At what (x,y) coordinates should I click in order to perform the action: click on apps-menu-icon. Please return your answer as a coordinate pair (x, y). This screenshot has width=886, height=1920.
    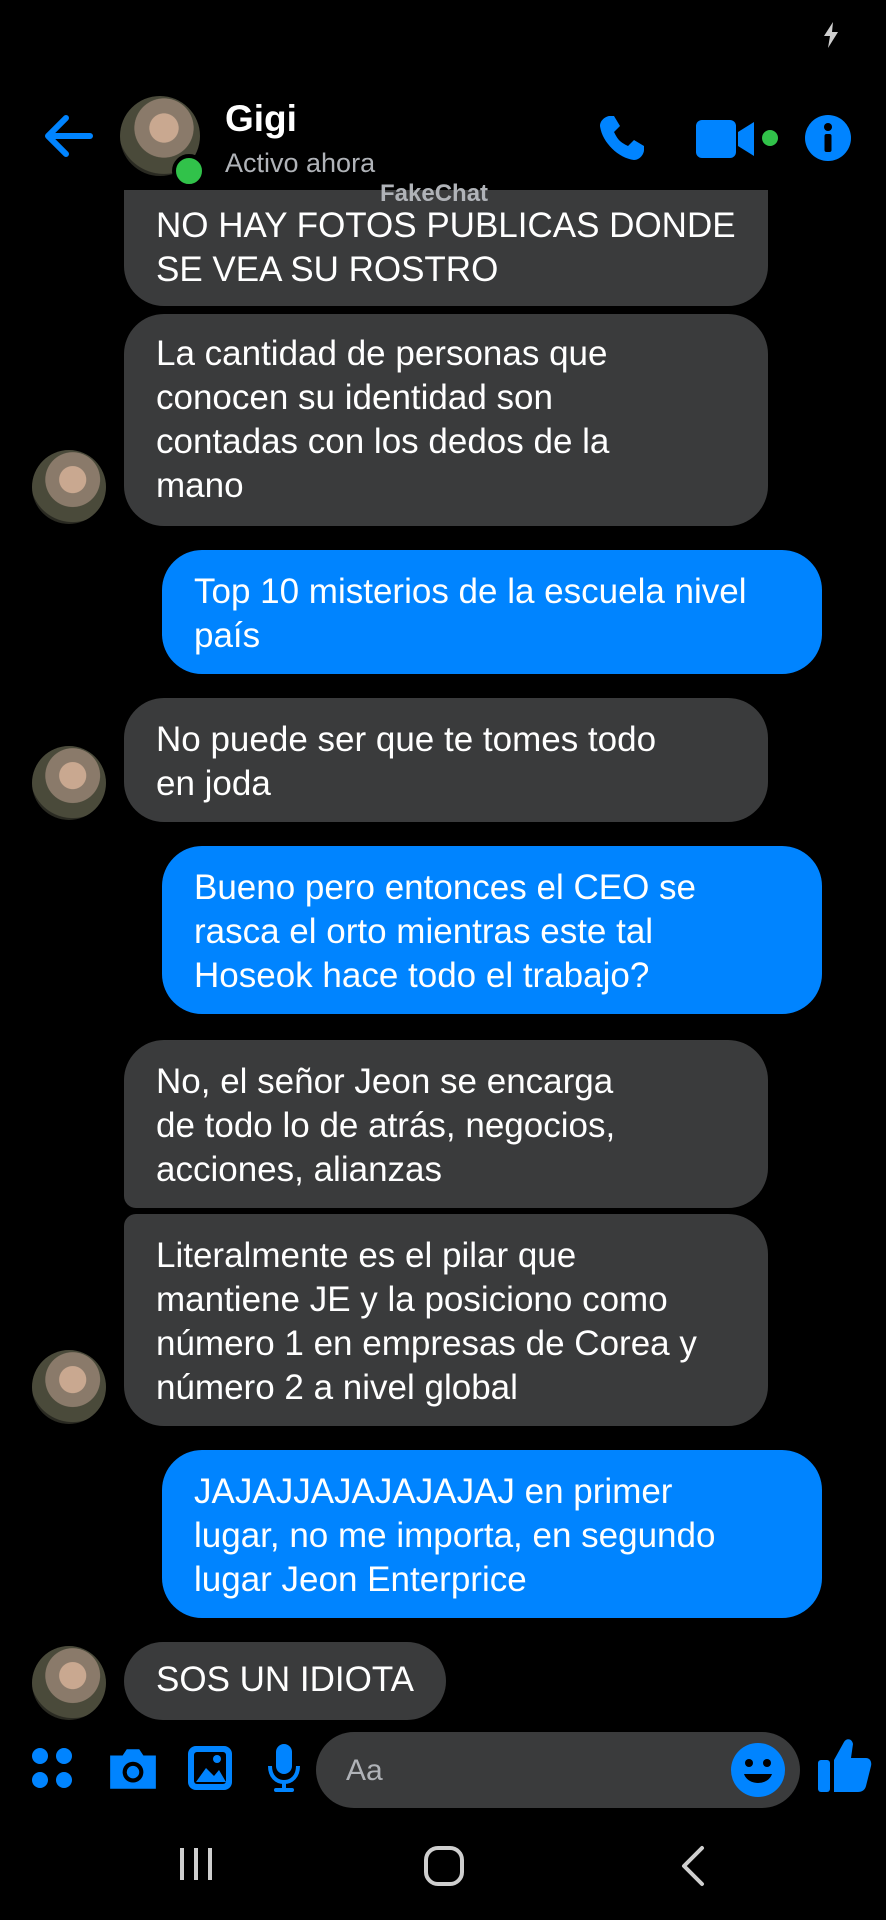
    Looking at the image, I should click on (52, 1768).